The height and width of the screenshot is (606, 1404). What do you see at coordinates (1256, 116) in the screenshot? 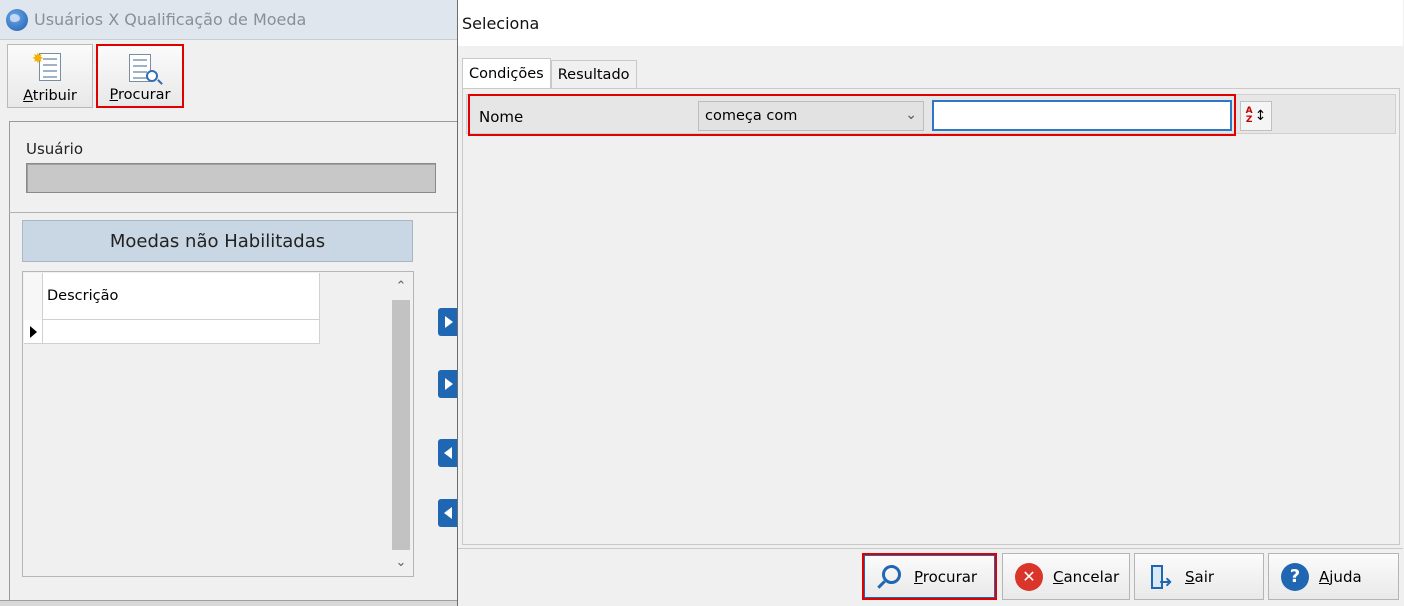
I see `sort-az-icon: A Z ↕` at bounding box center [1256, 116].